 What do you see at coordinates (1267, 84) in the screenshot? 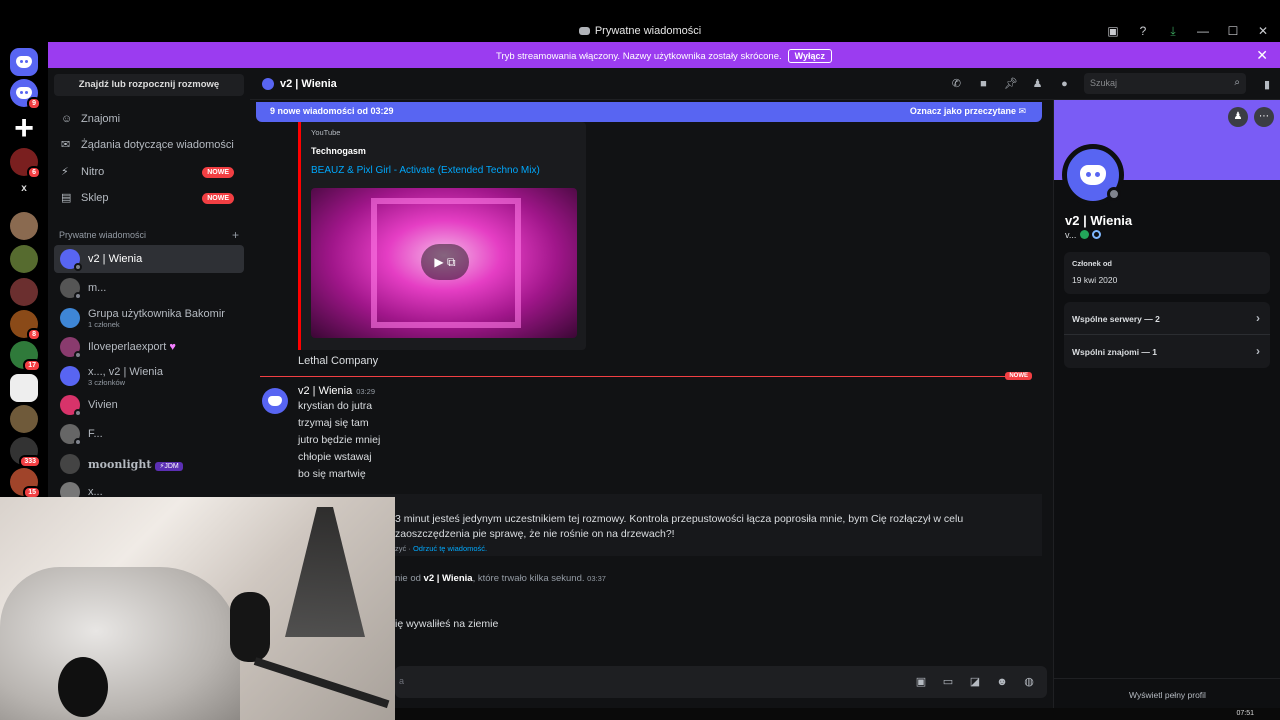
I see `inbox-icon: ▮` at bounding box center [1267, 84].